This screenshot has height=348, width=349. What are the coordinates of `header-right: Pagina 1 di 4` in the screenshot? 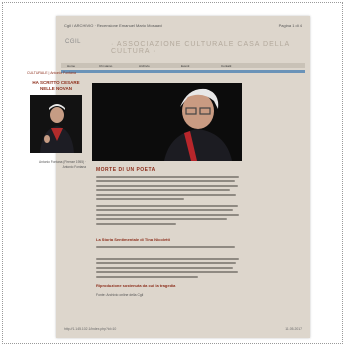 It's located at (290, 25).